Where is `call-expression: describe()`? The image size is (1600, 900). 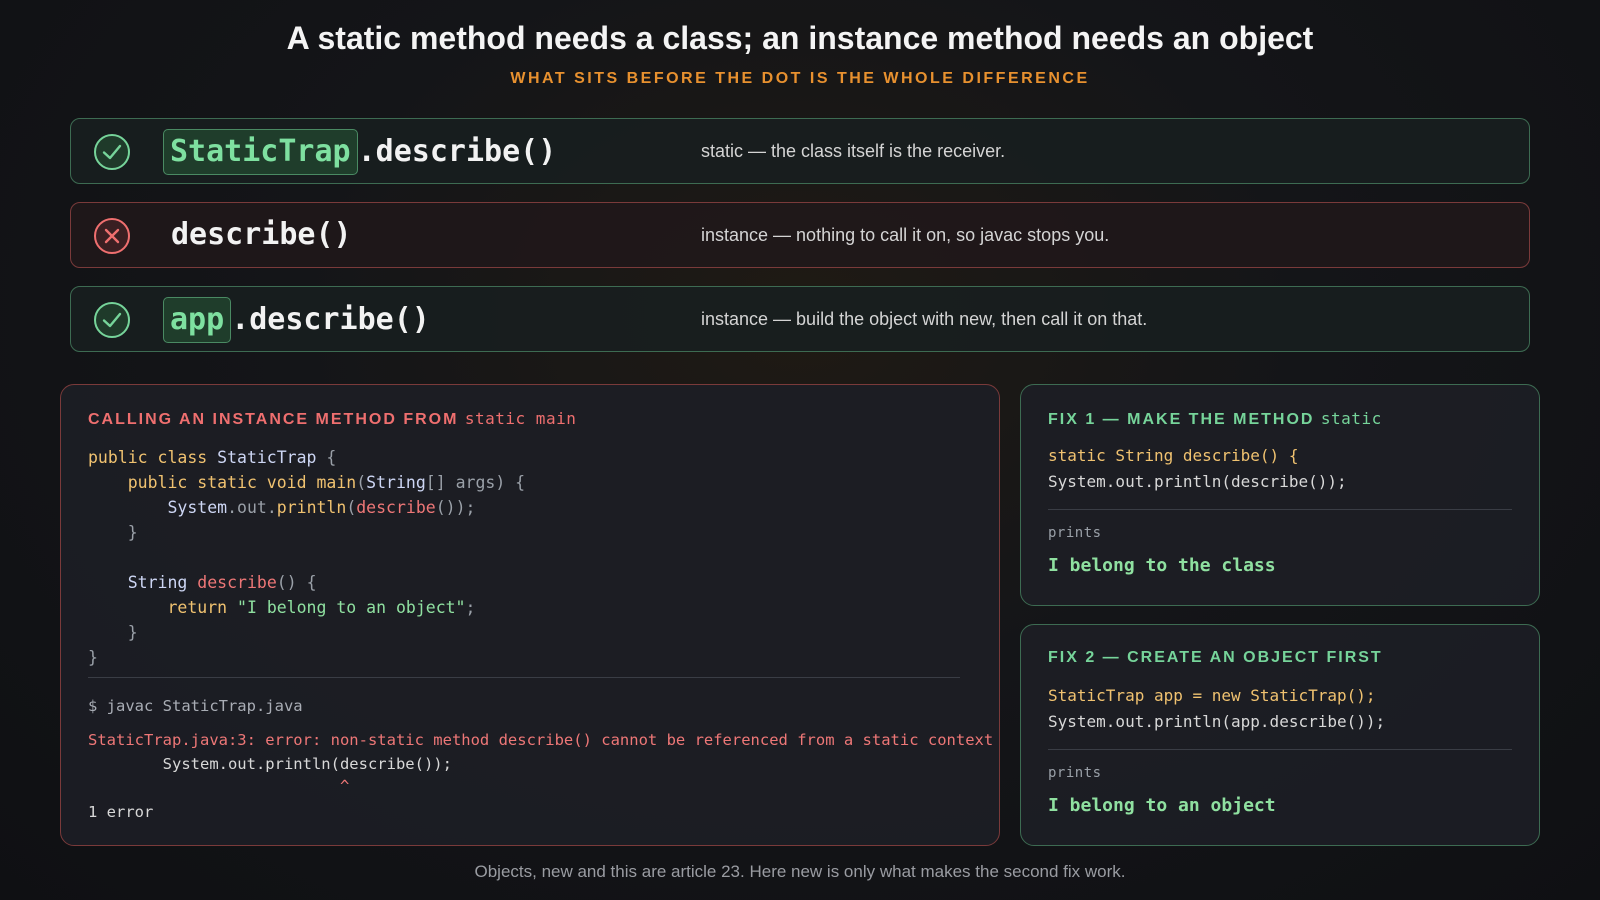 call-expression: describe() is located at coordinates (261, 235).